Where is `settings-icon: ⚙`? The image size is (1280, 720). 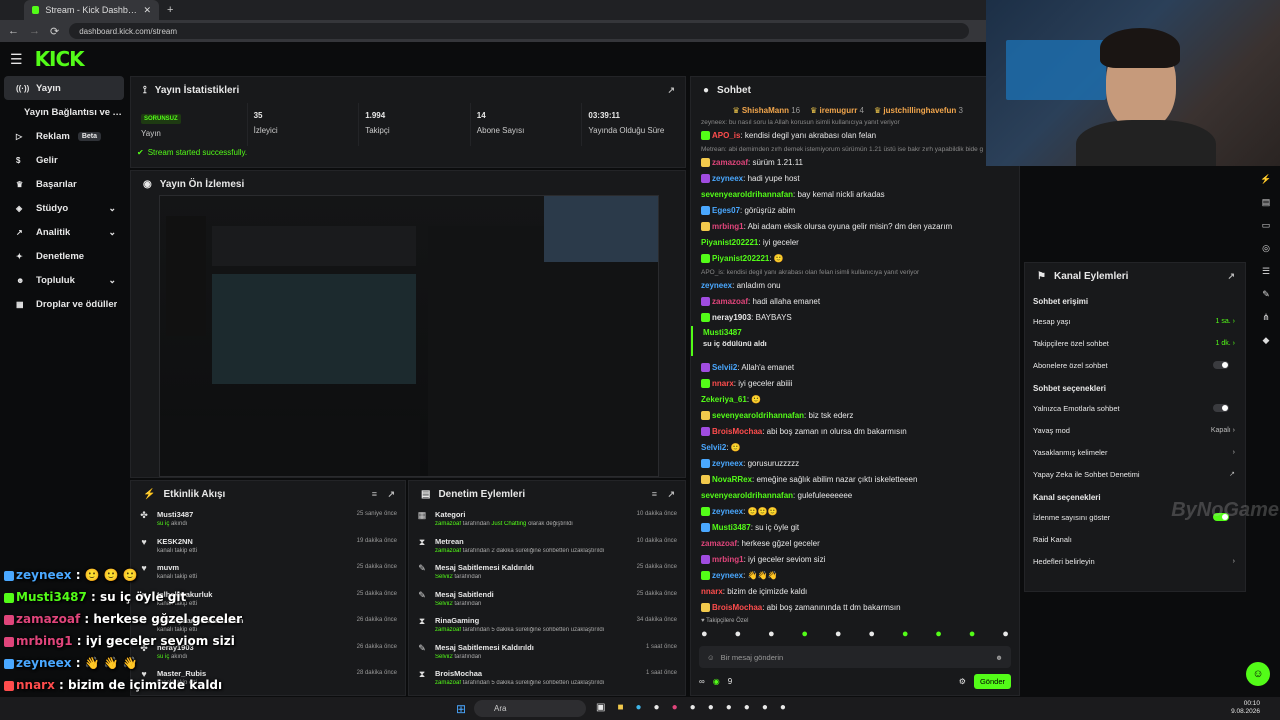 settings-icon: ⚙ is located at coordinates (962, 681).